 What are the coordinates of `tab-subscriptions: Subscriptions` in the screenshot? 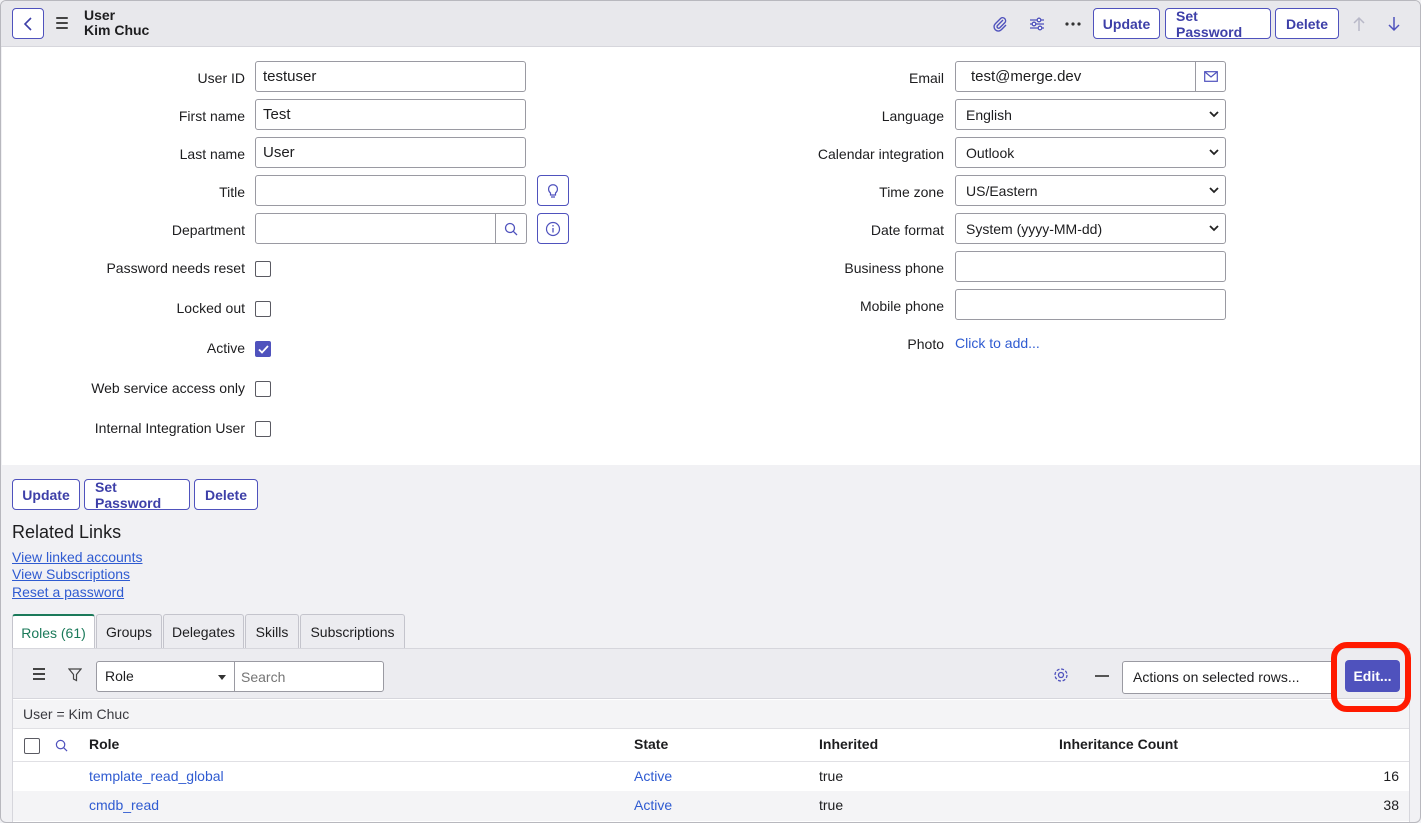 It's located at (352, 631).